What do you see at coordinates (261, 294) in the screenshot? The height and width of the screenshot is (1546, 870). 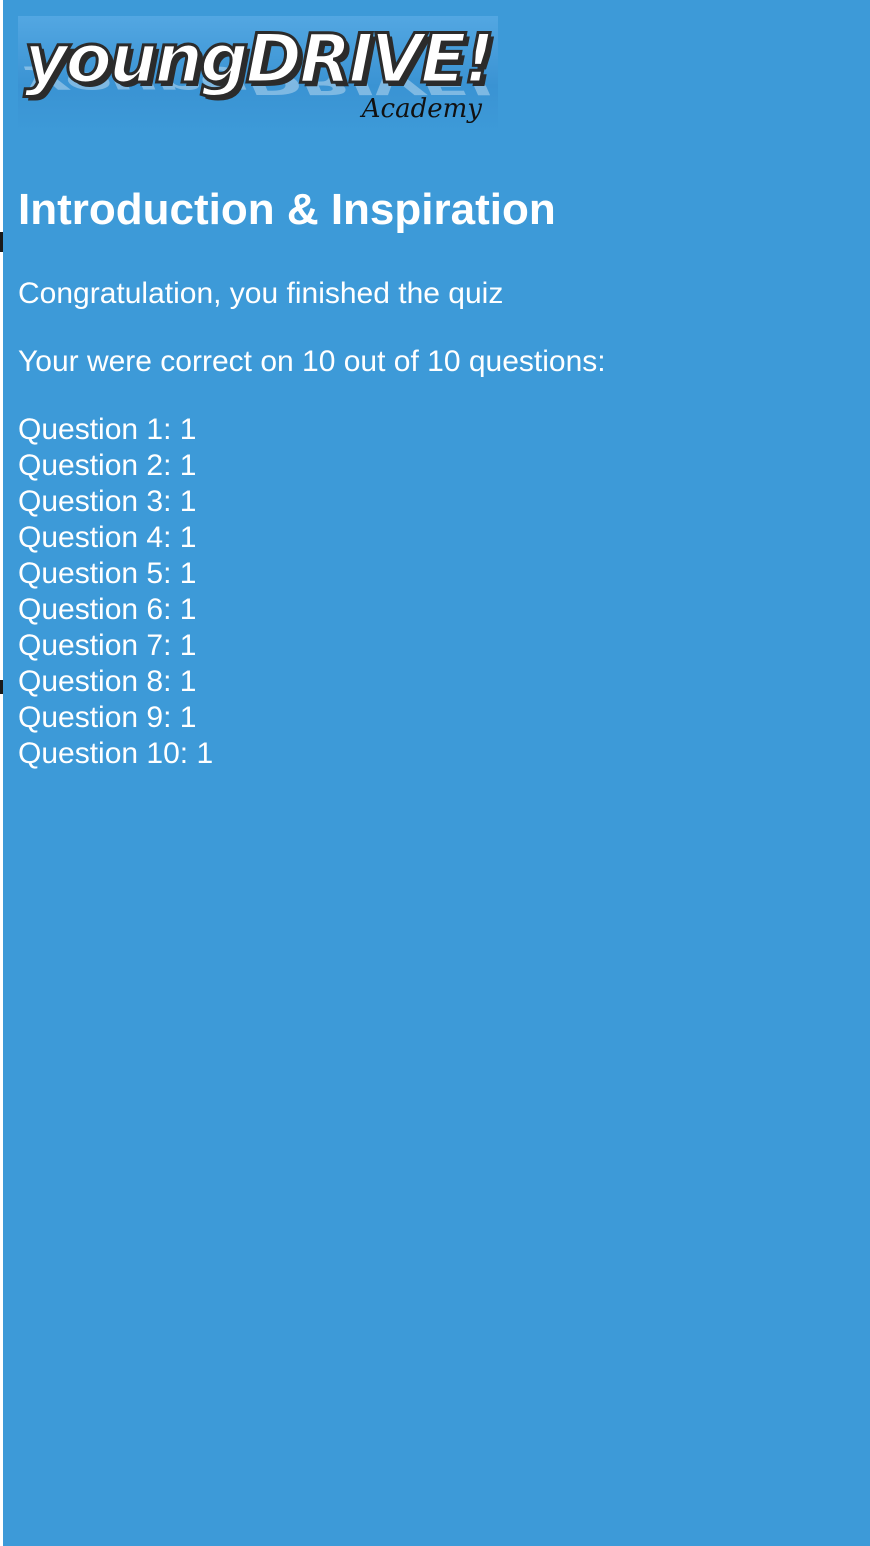 I see `completion-message: Congratulation, you finished the quiz` at bounding box center [261, 294].